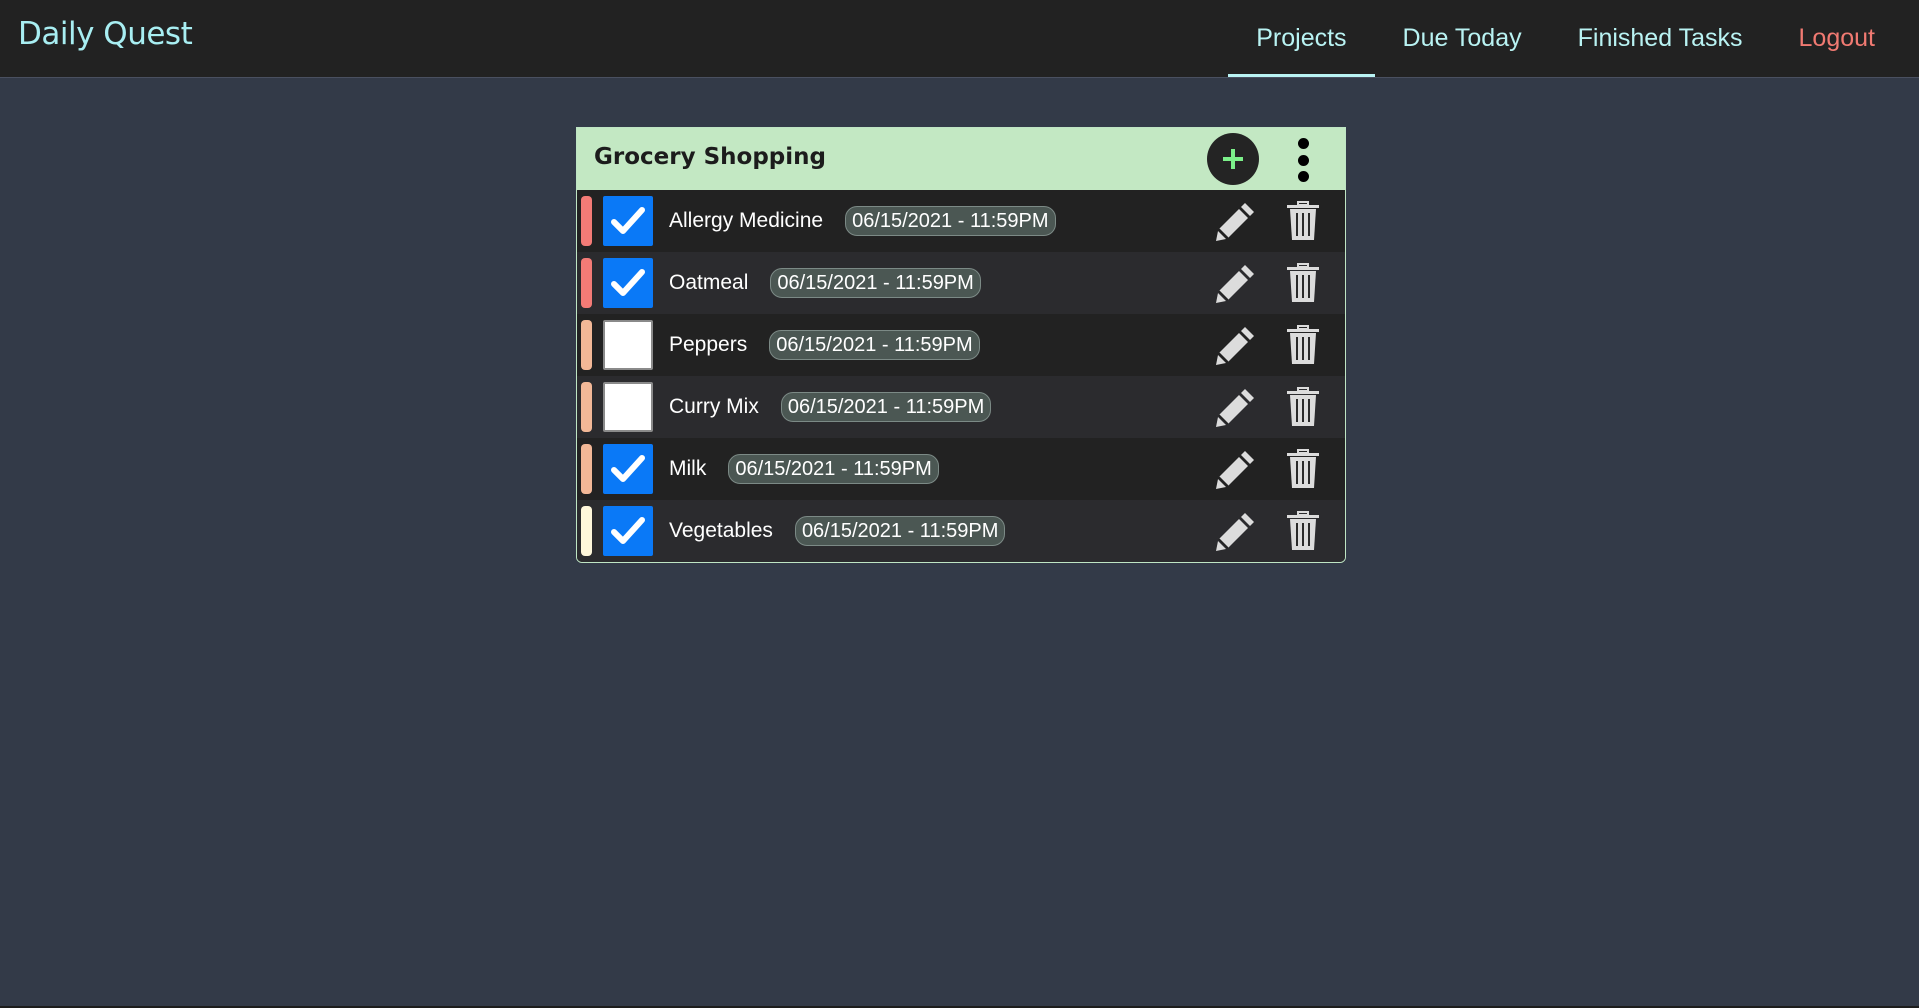 Image resolution: width=1919 pixels, height=1008 pixels. I want to click on task-name: Milk, so click(688, 468).